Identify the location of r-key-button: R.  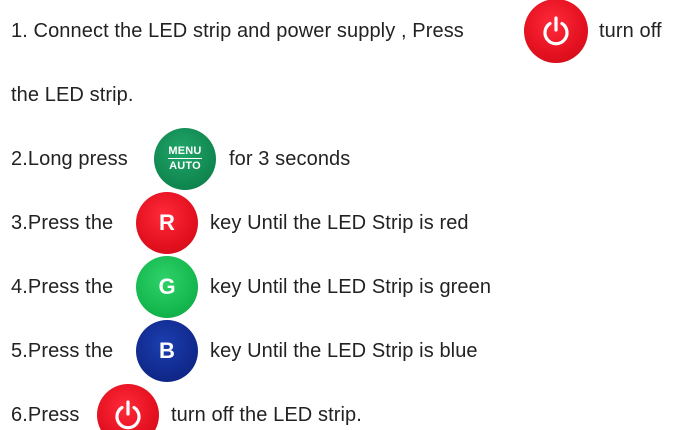
(167, 223).